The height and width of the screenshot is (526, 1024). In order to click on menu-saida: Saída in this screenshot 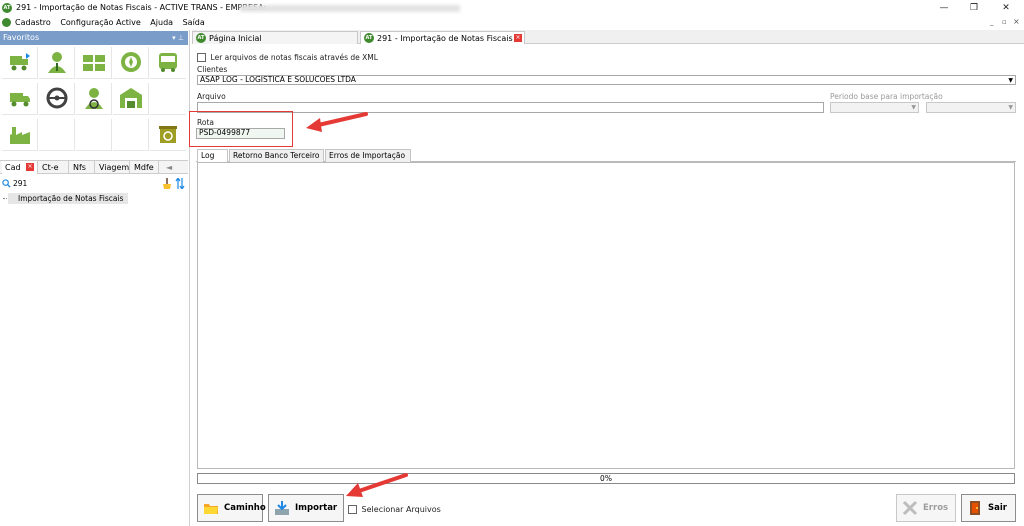, I will do `click(194, 22)`.